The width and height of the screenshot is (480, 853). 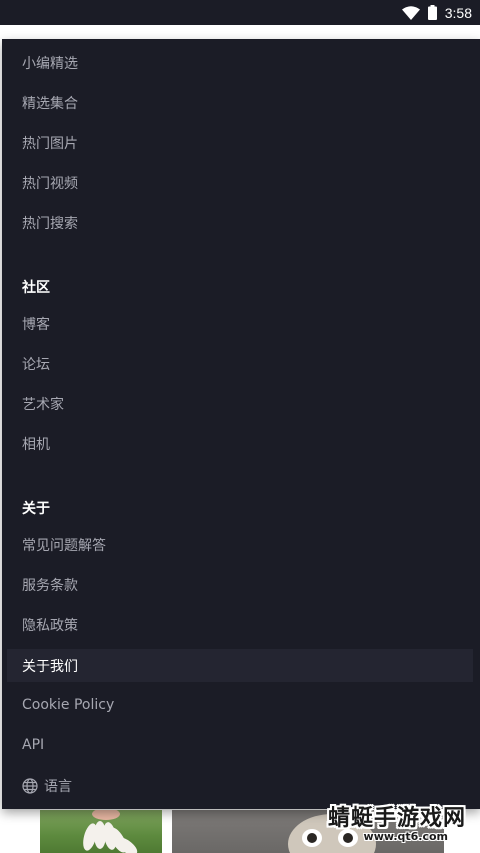 I want to click on menu-item-blog: 博客, so click(x=36, y=324).